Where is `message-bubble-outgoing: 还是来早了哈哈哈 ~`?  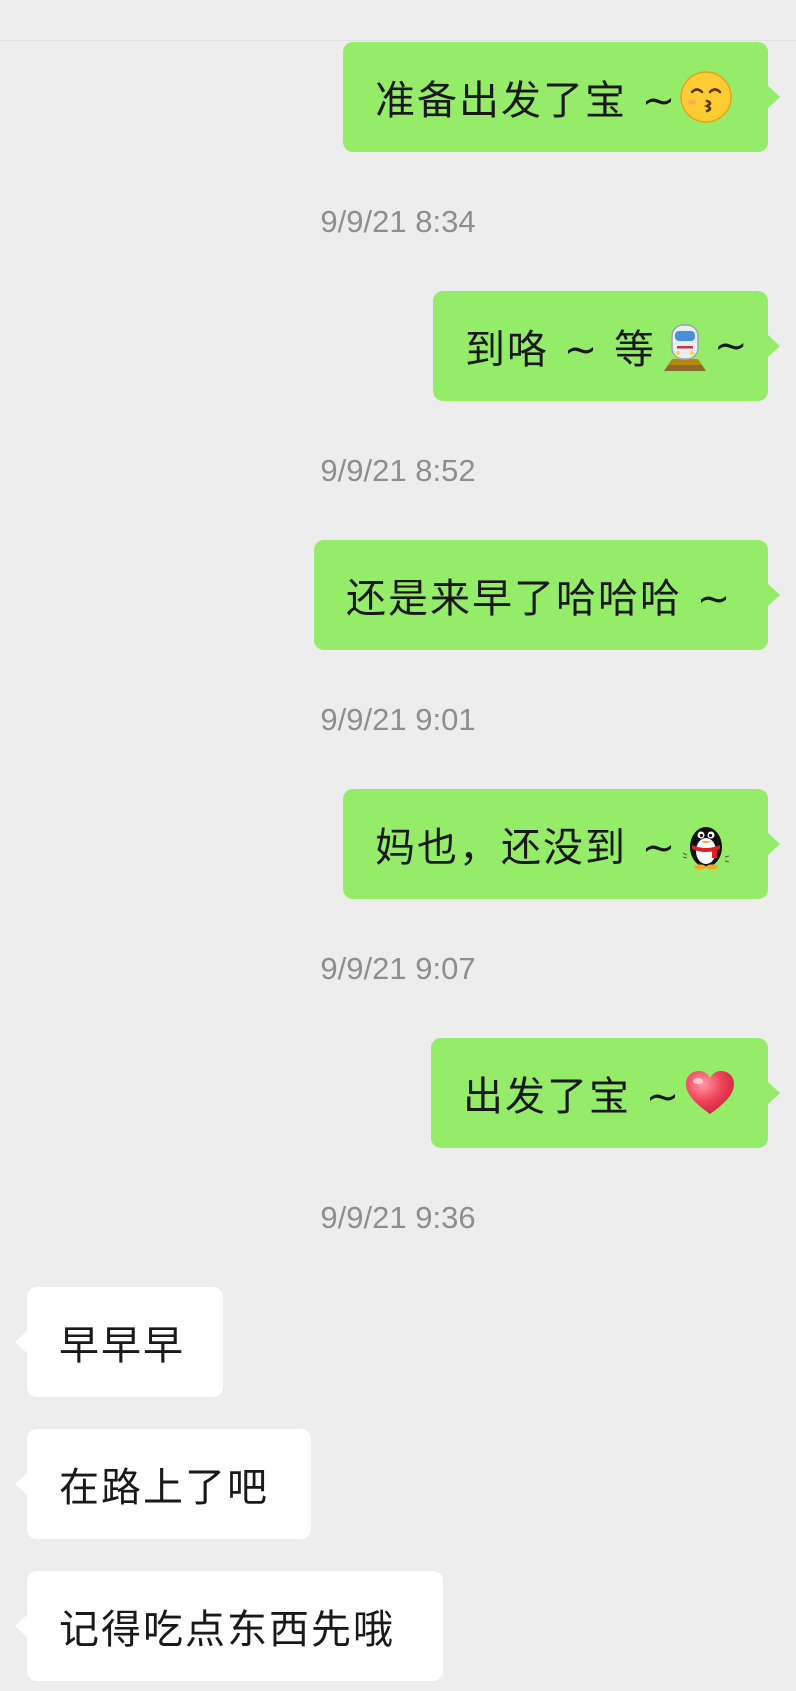 message-bubble-outgoing: 还是来早了哈哈哈 ~ is located at coordinates (547, 595).